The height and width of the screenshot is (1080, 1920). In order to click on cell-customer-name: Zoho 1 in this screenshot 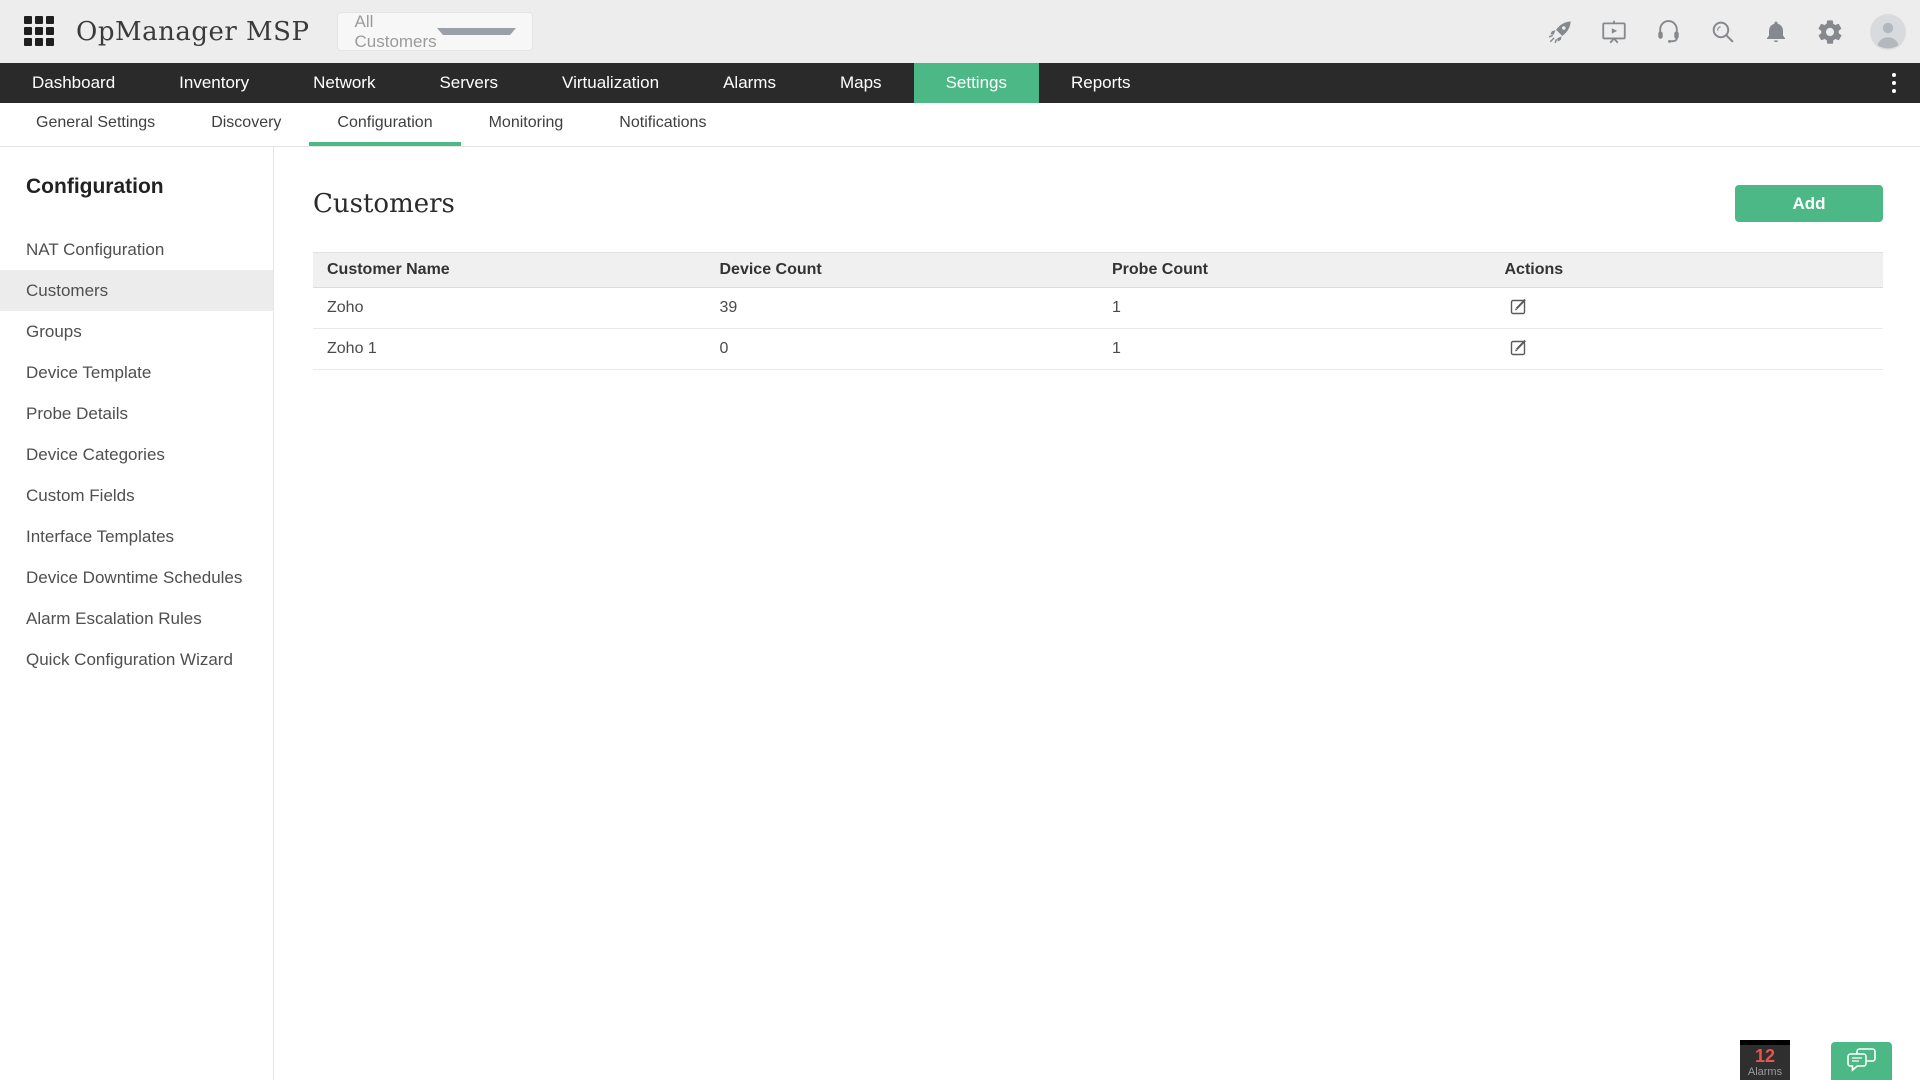, I will do `click(352, 348)`.